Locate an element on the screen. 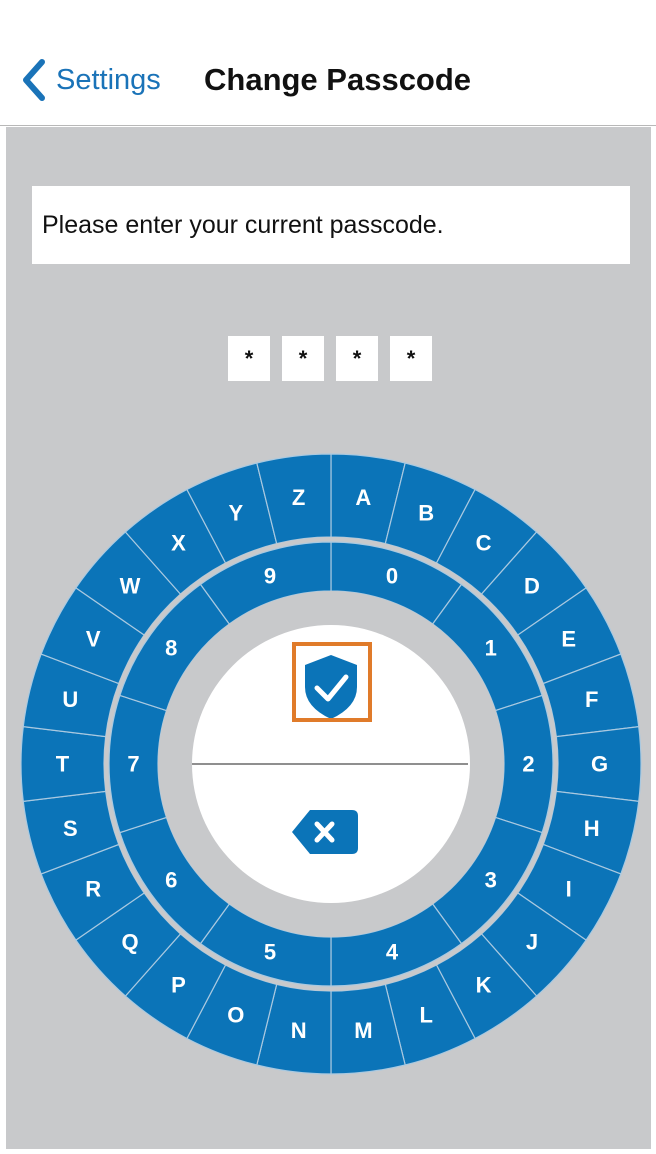 This screenshot has width=656, height=1154. letter-key-t is located at coordinates (63, 764).